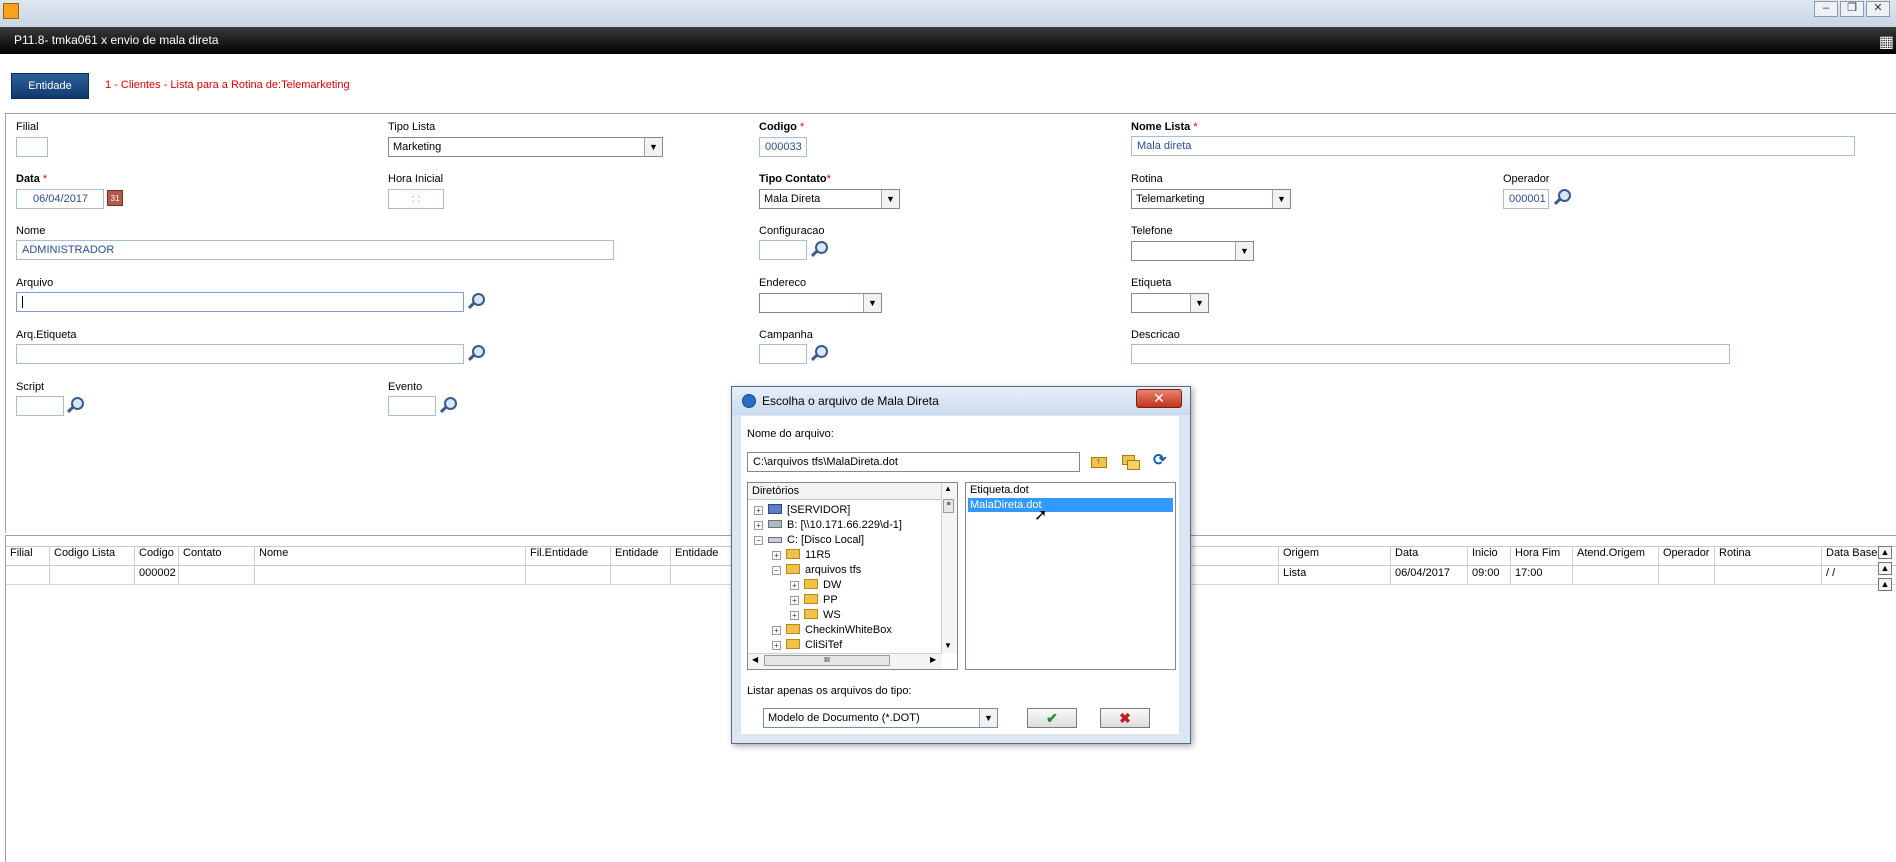 The height and width of the screenshot is (862, 1896). Describe the element at coordinates (60, 199) in the screenshot. I see `data-field: 06/04/2017` at that location.